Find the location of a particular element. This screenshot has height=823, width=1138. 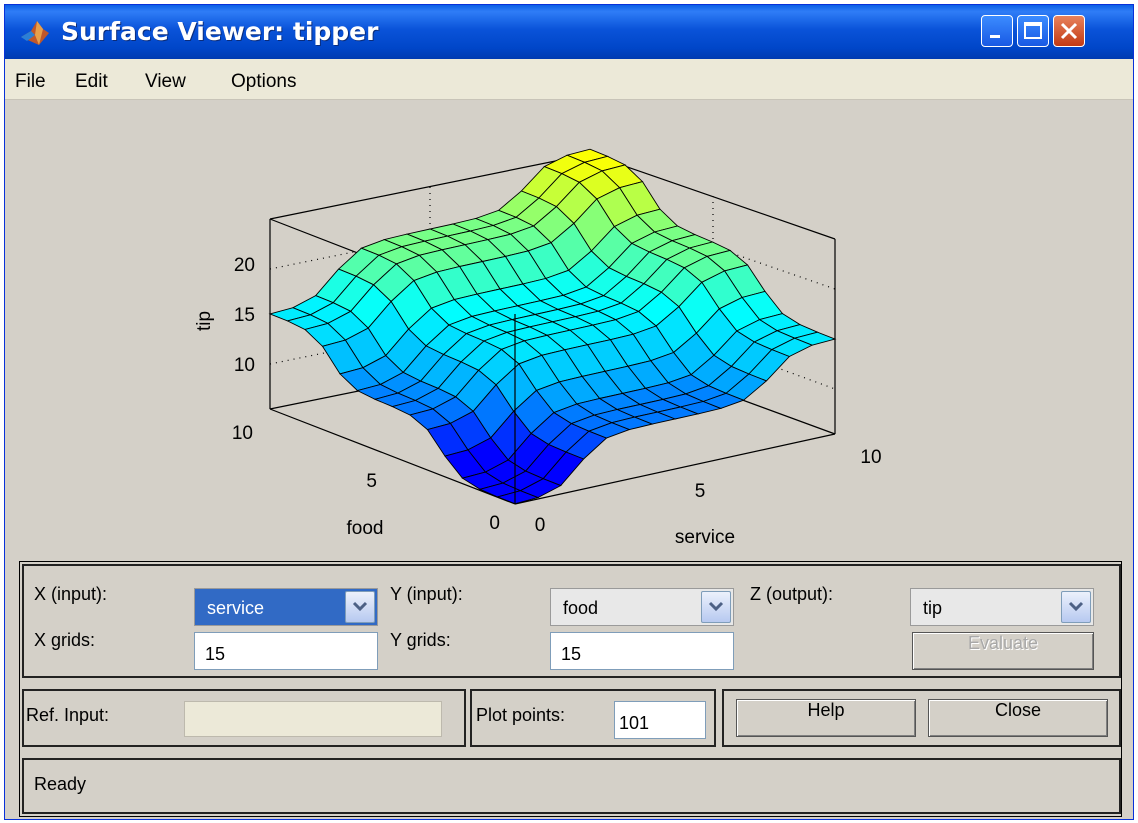

z-output-value: tip is located at coordinates (933, 608).